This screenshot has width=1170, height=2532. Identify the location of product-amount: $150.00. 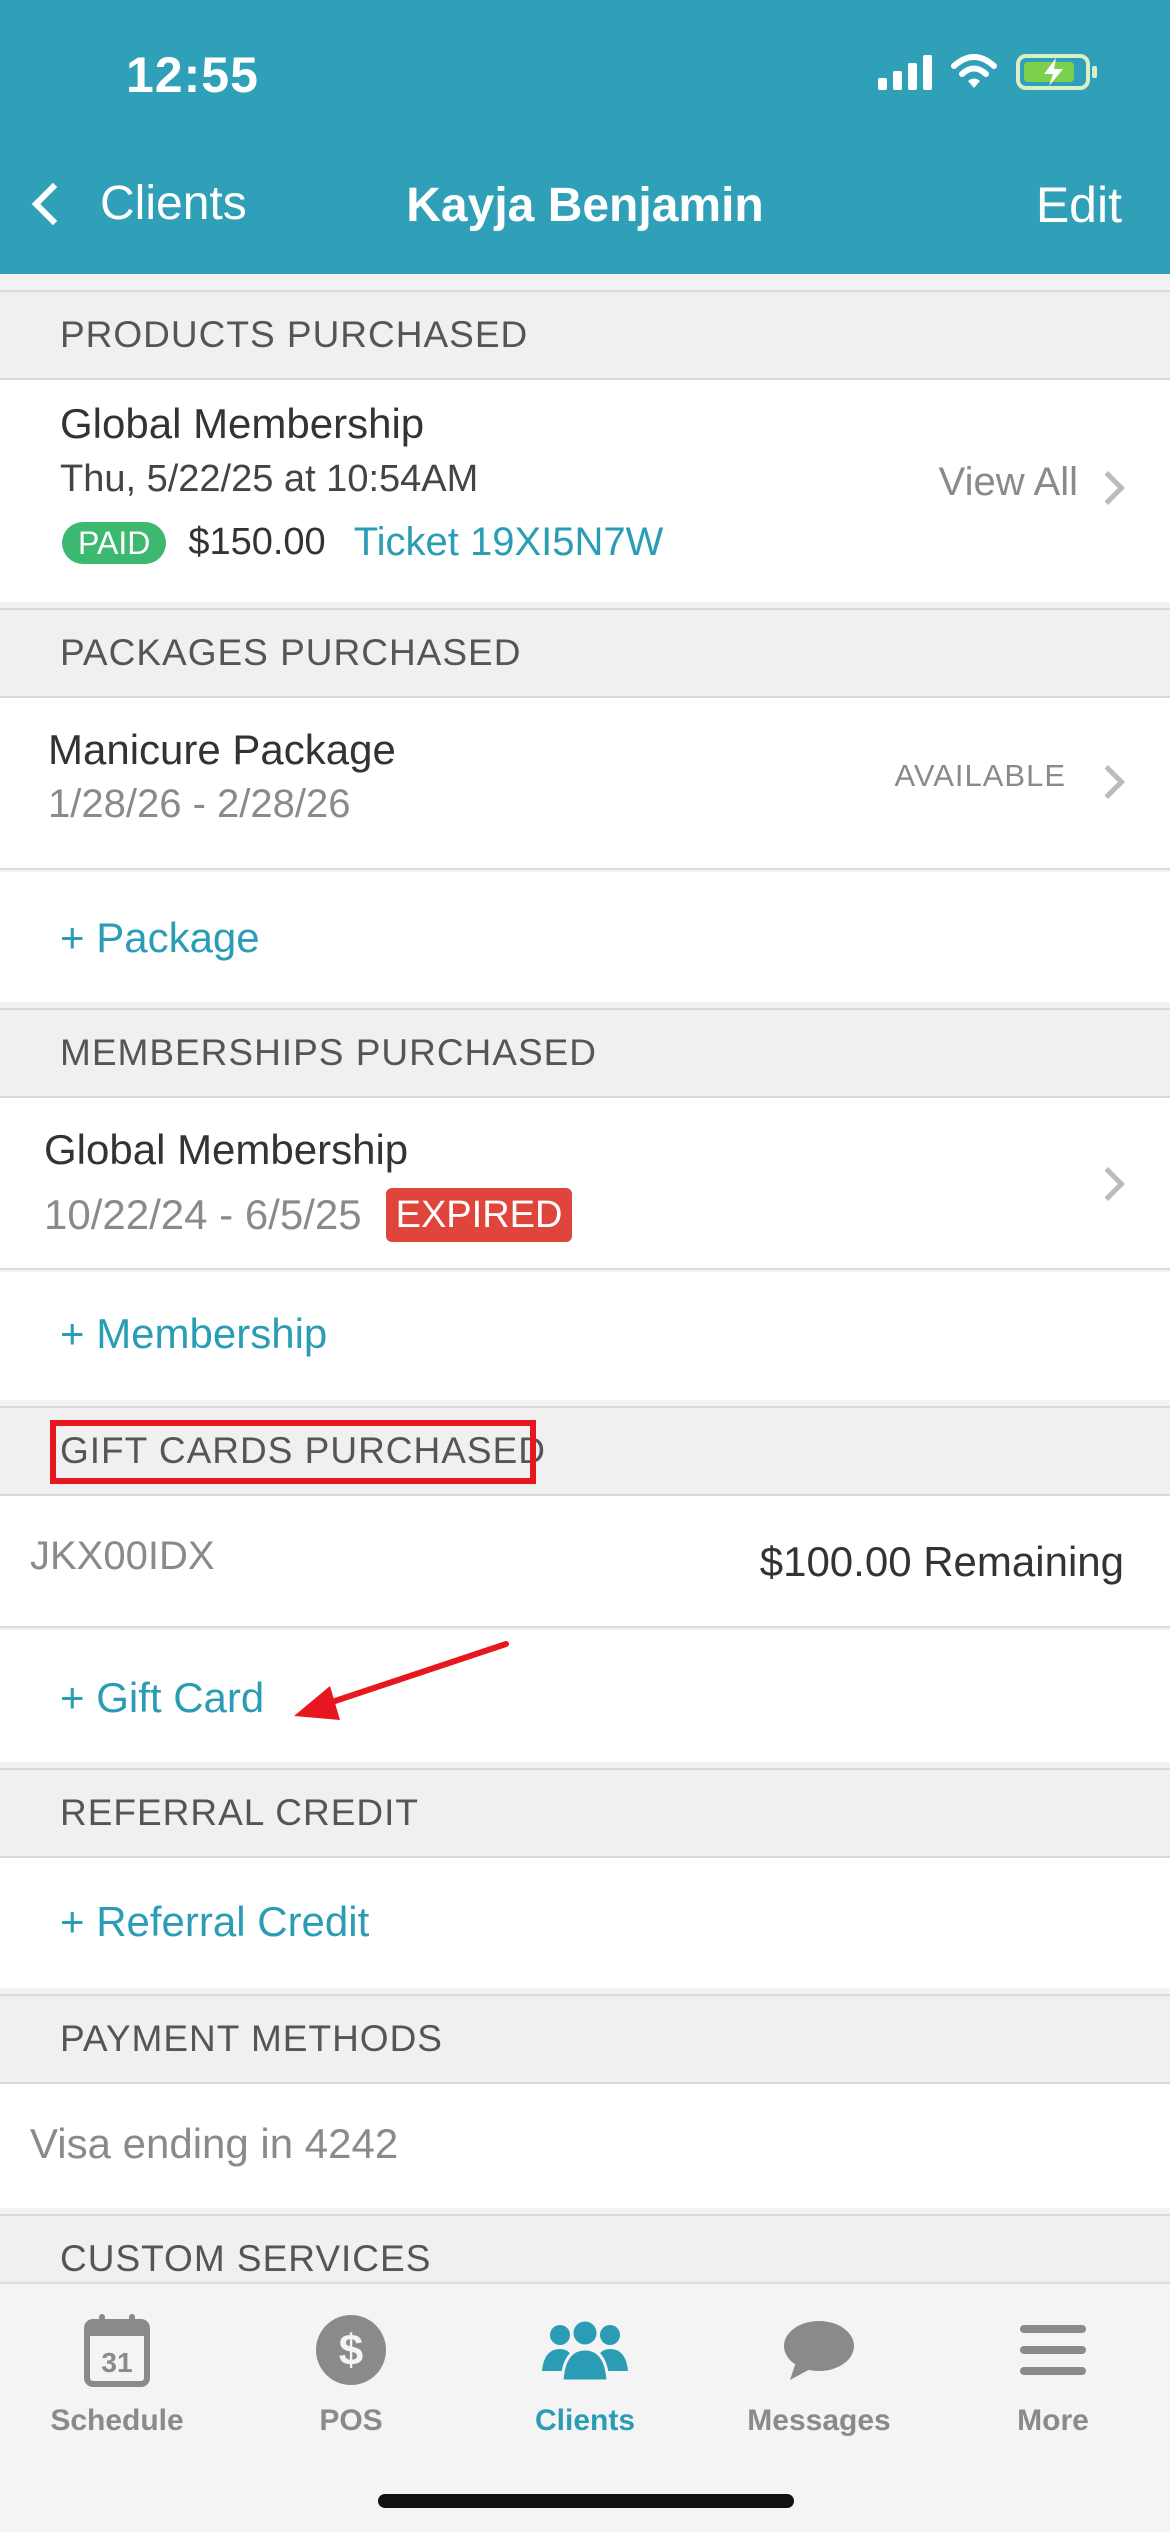
(257, 542).